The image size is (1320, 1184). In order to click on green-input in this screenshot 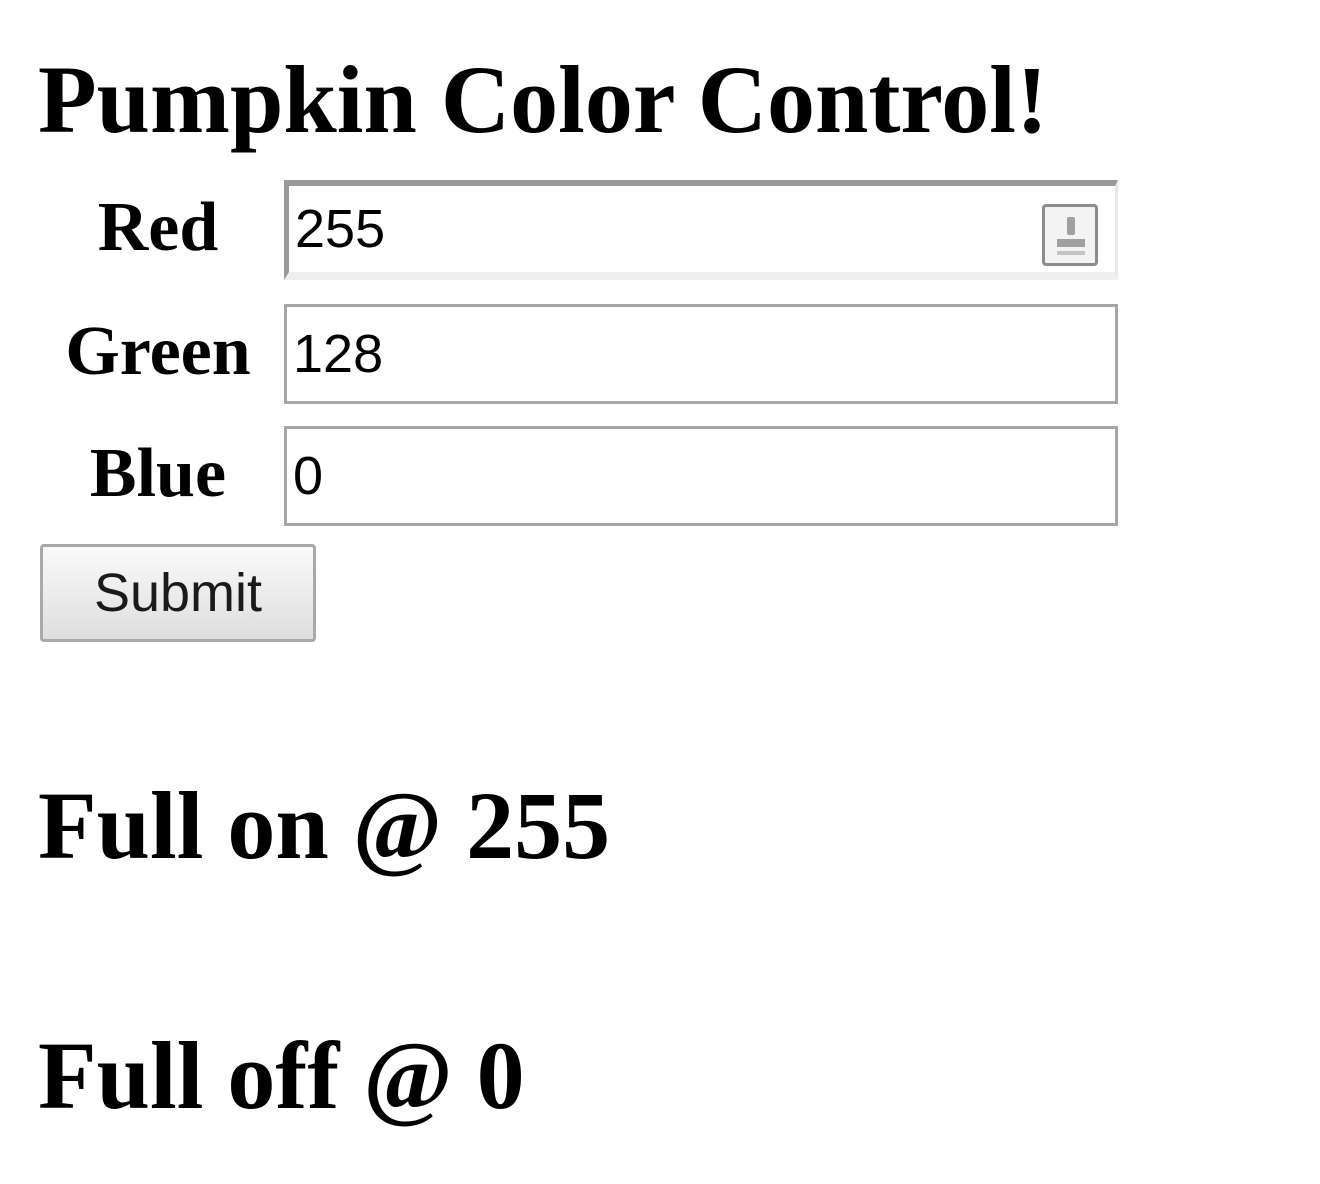, I will do `click(701, 354)`.